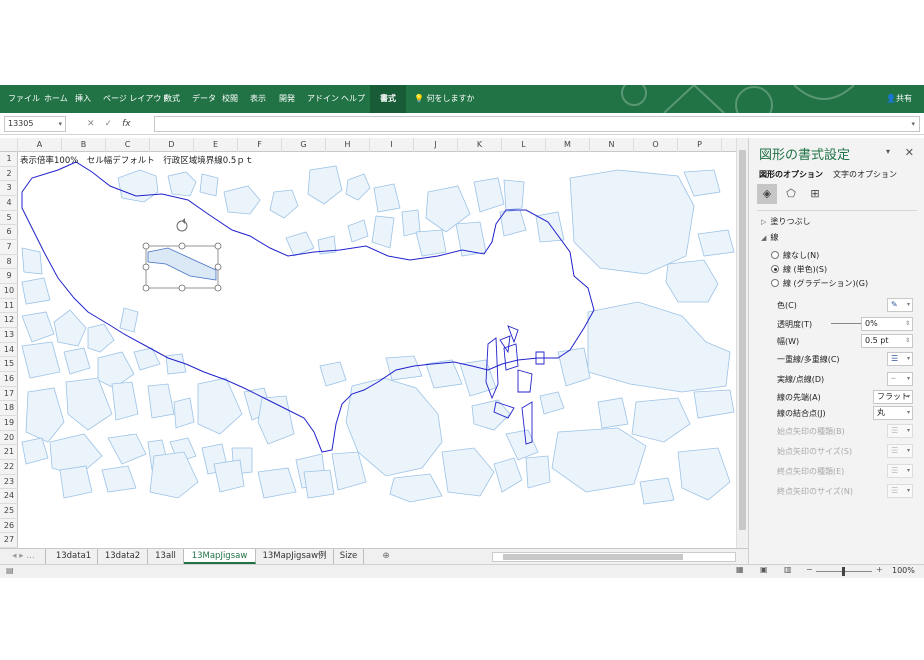 The height and width of the screenshot is (660, 924). Describe the element at coordinates (9, 145) in the screenshot. I see `select-all-corner` at that location.